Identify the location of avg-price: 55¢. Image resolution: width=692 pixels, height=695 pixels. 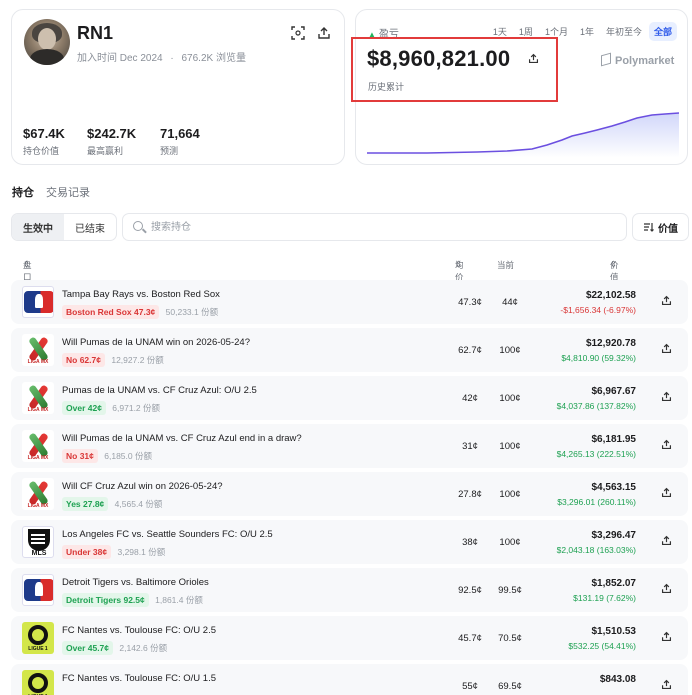
(470, 686).